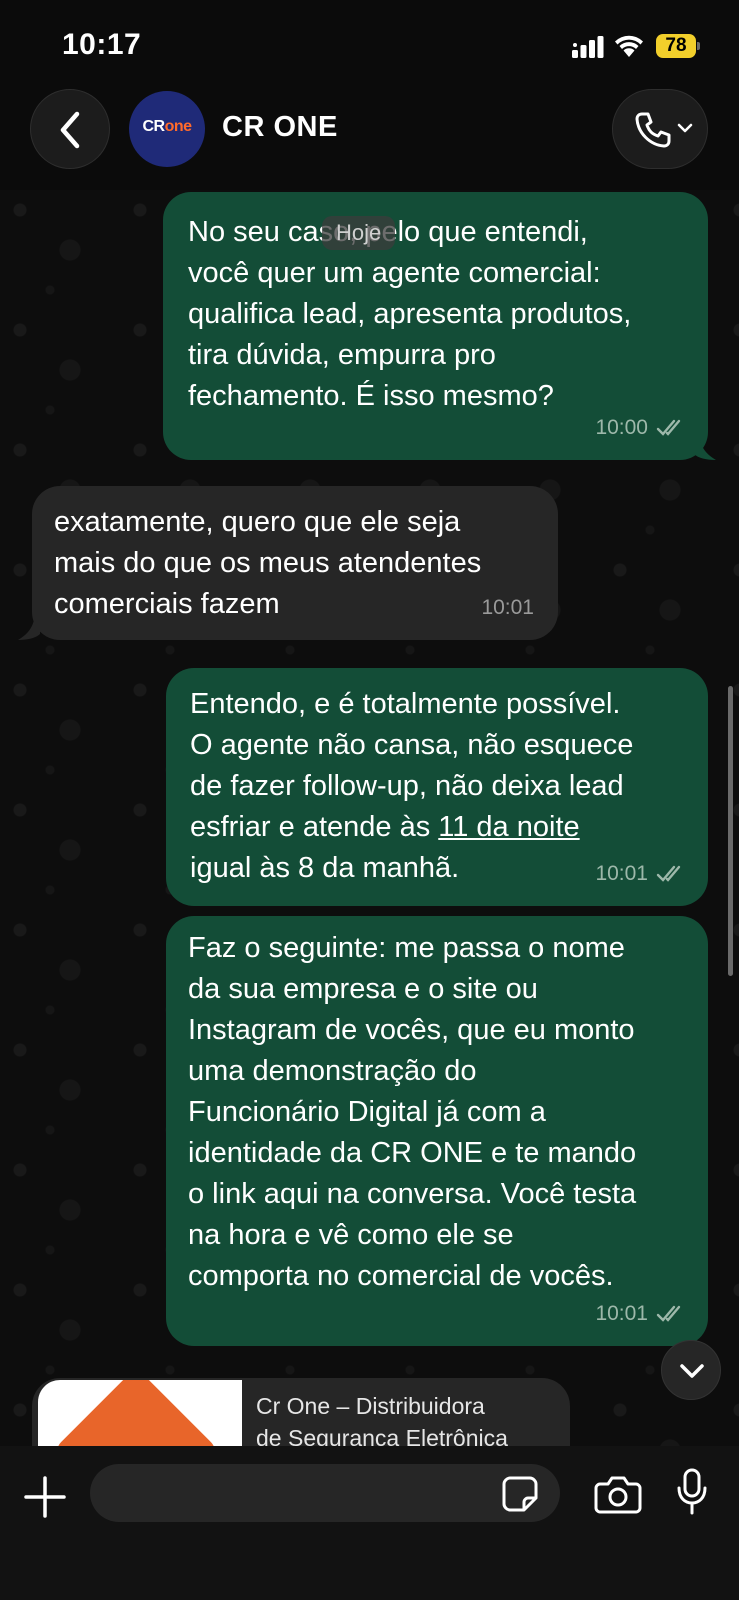 This screenshot has width=739, height=1600. What do you see at coordinates (653, 130) in the screenshot?
I see `phone-icon` at bounding box center [653, 130].